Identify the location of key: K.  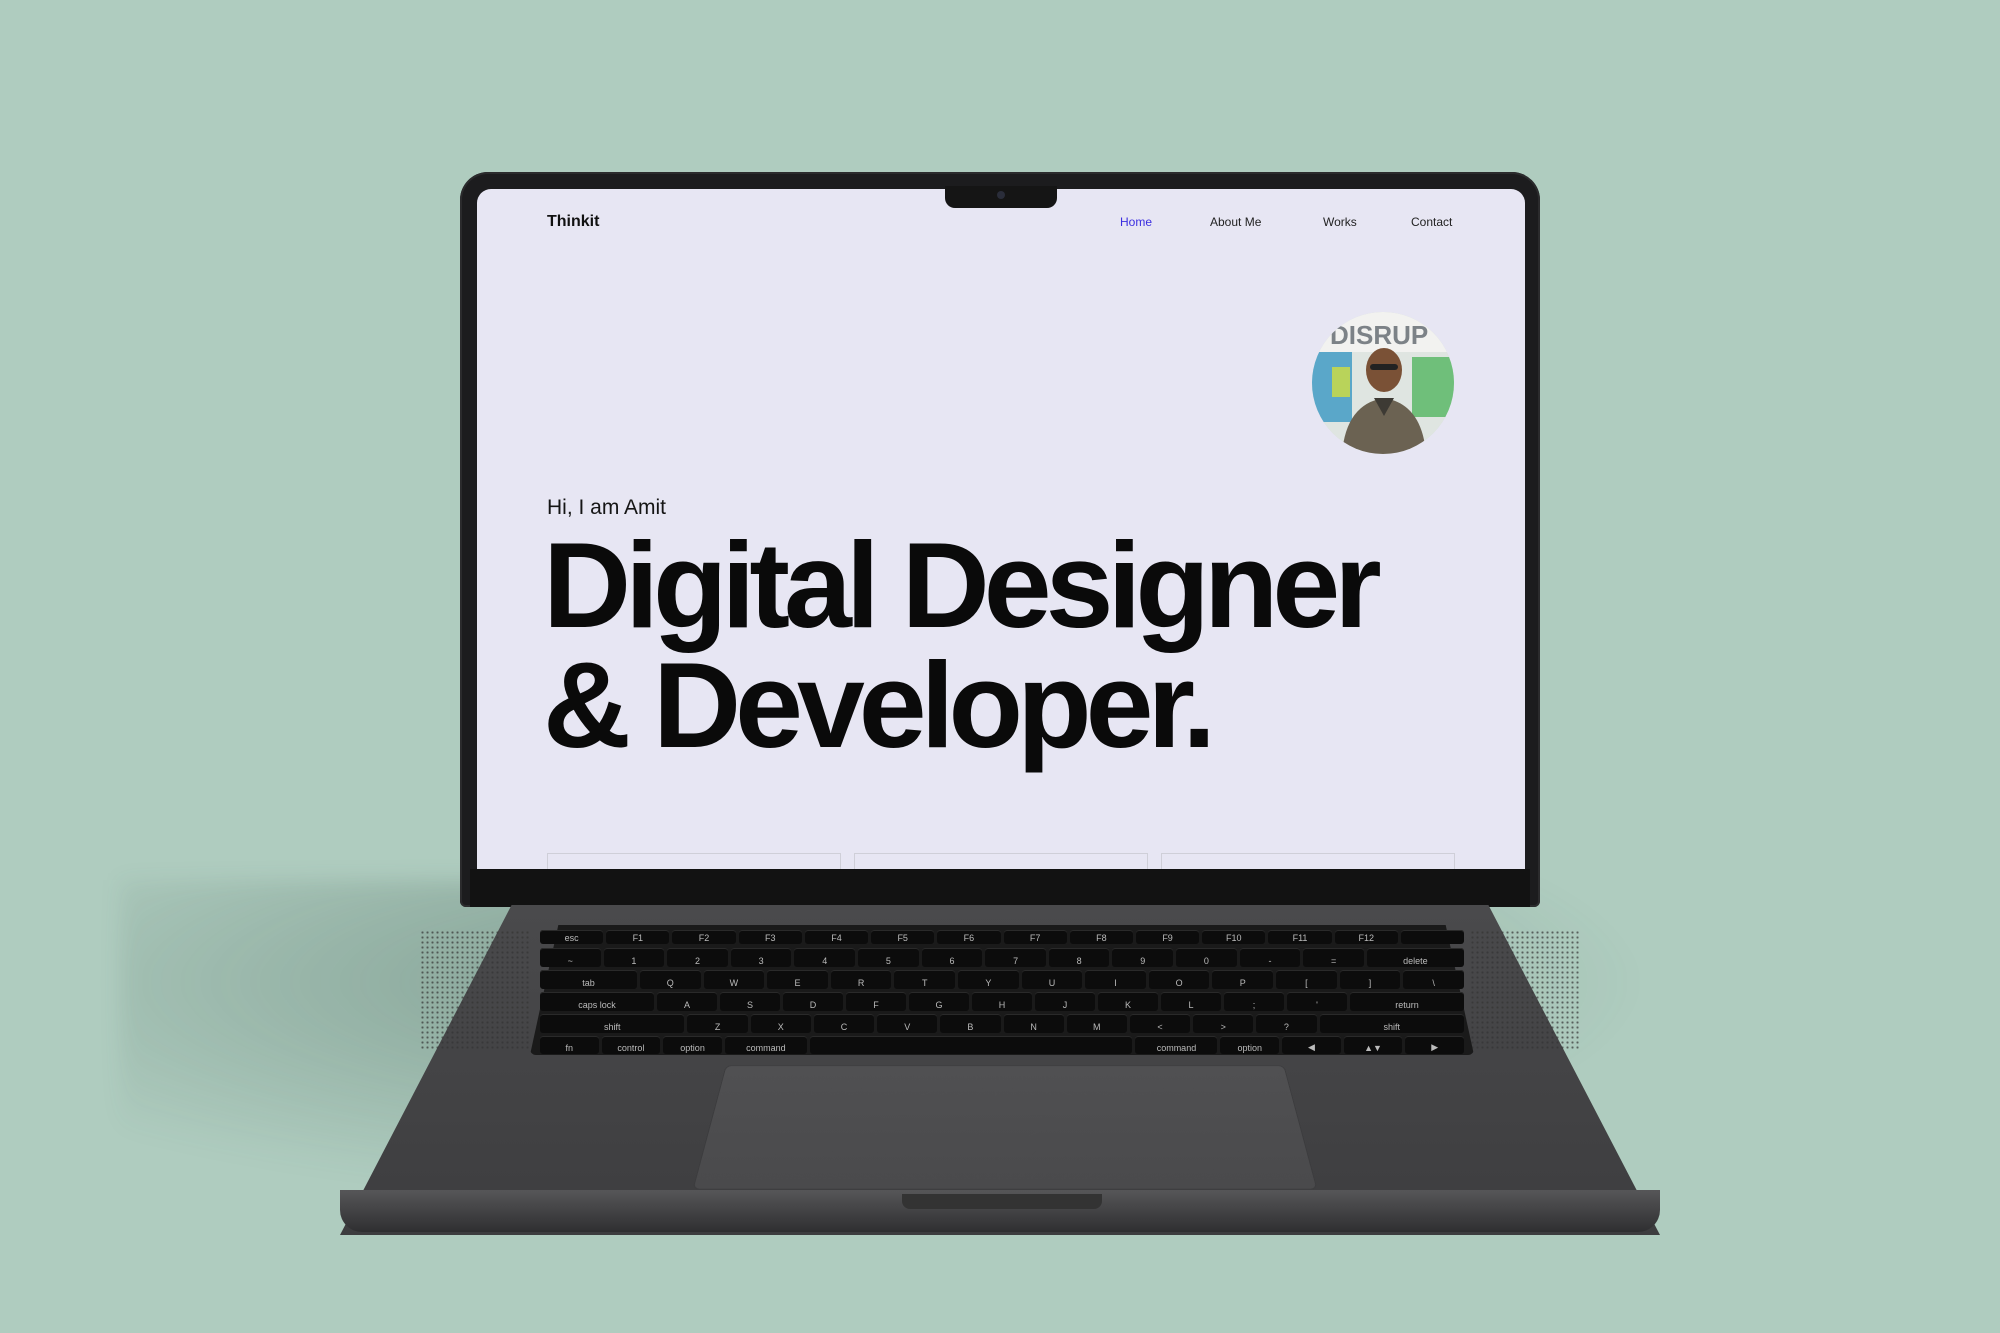
(1128, 1001).